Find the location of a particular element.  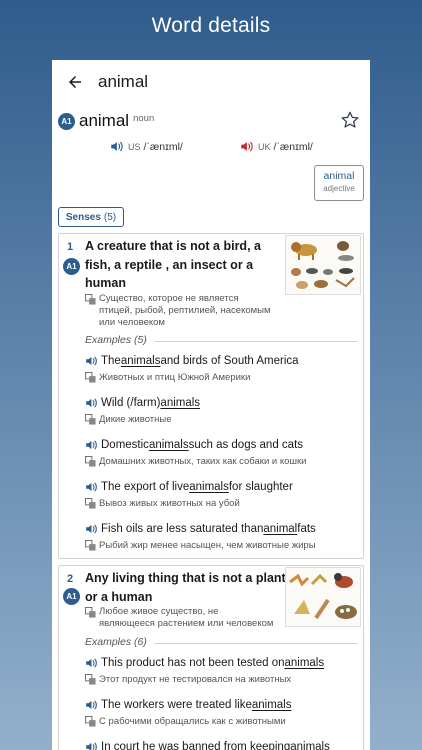

pronunciations: US /ˈænɪml/ UK /ˈænɪml/ is located at coordinates (235, 148).